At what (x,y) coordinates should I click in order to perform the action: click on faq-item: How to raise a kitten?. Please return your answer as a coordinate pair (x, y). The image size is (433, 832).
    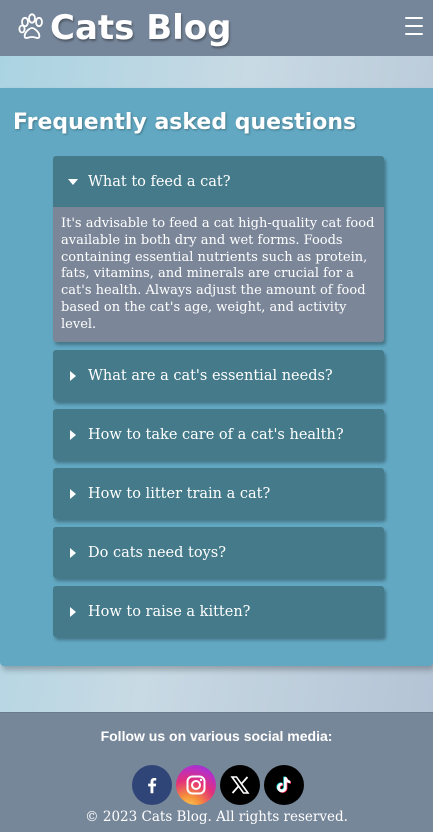
    Looking at the image, I should click on (218, 611).